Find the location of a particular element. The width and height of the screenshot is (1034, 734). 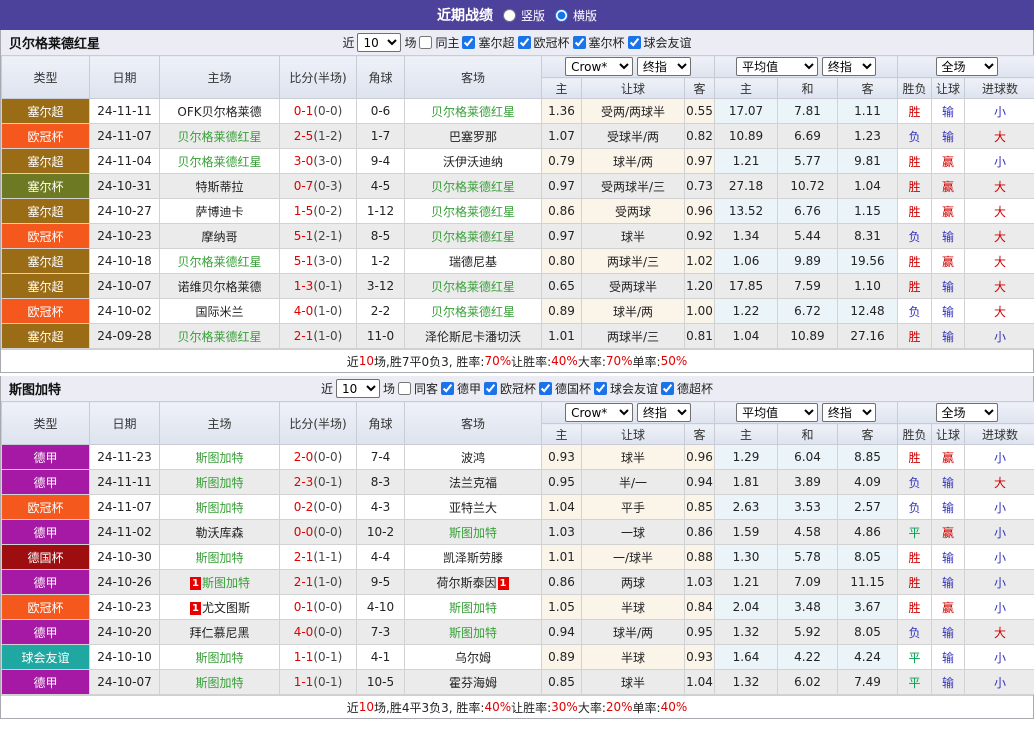

league-label: 德国杯 is located at coordinates (45, 558).